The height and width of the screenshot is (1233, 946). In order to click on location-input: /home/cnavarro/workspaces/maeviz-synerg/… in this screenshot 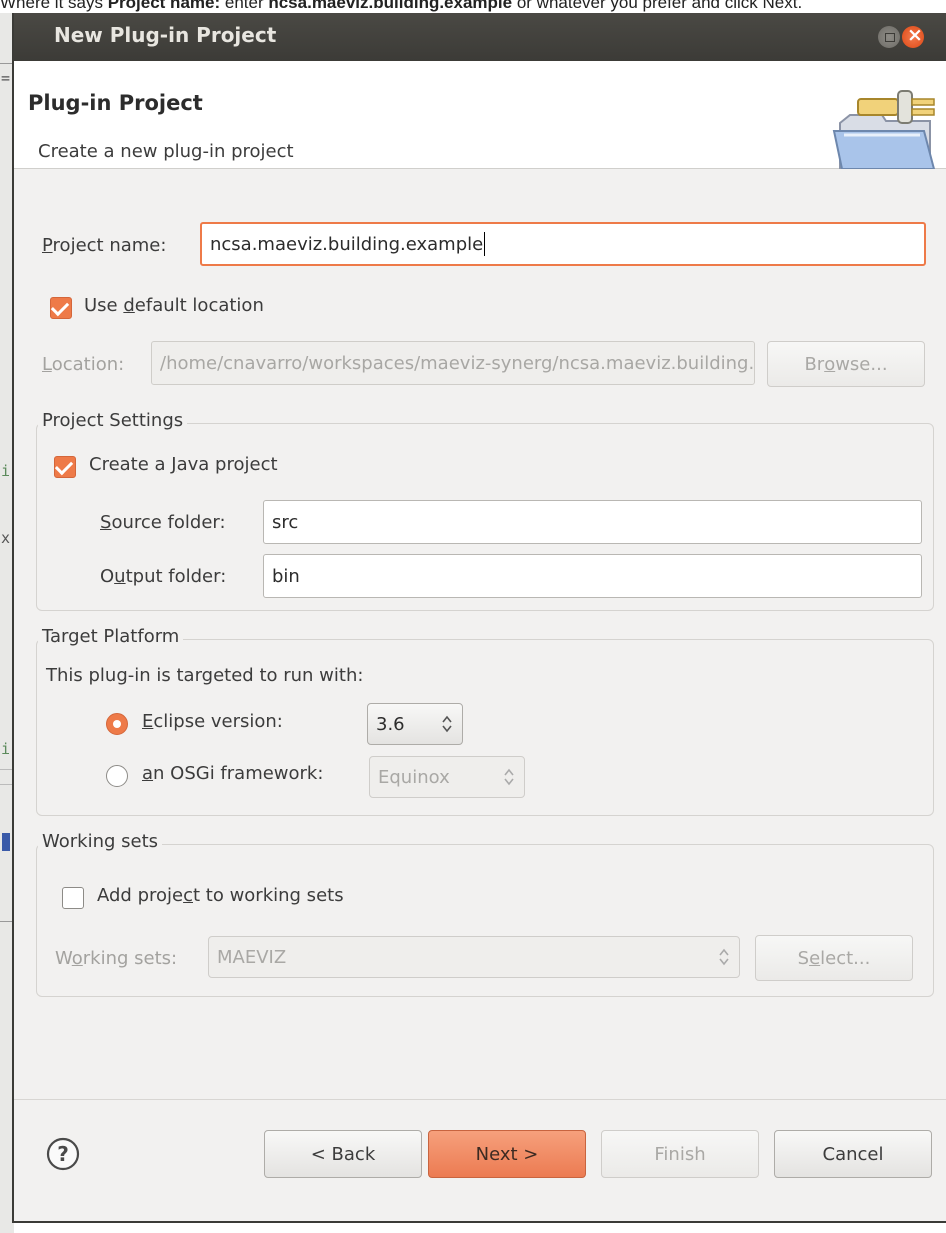, I will do `click(453, 363)`.